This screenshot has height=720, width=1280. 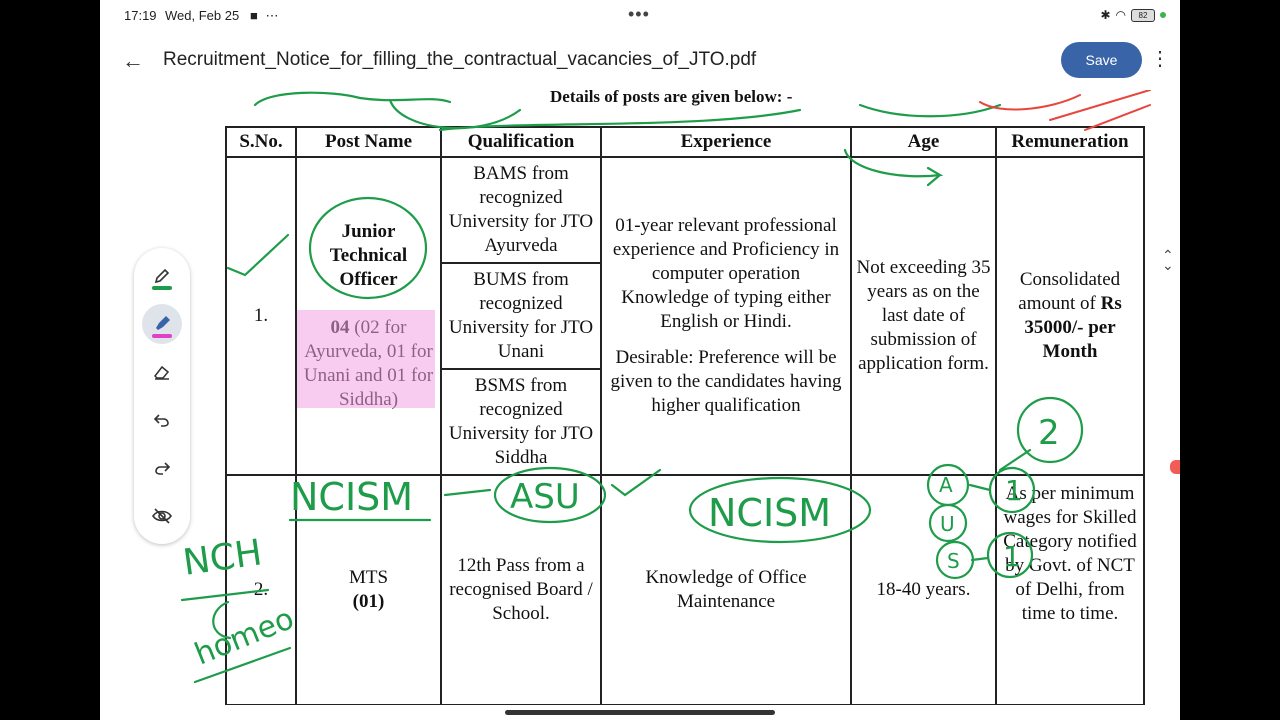 I want to click on pen-color-swatch, so click(x=162, y=288).